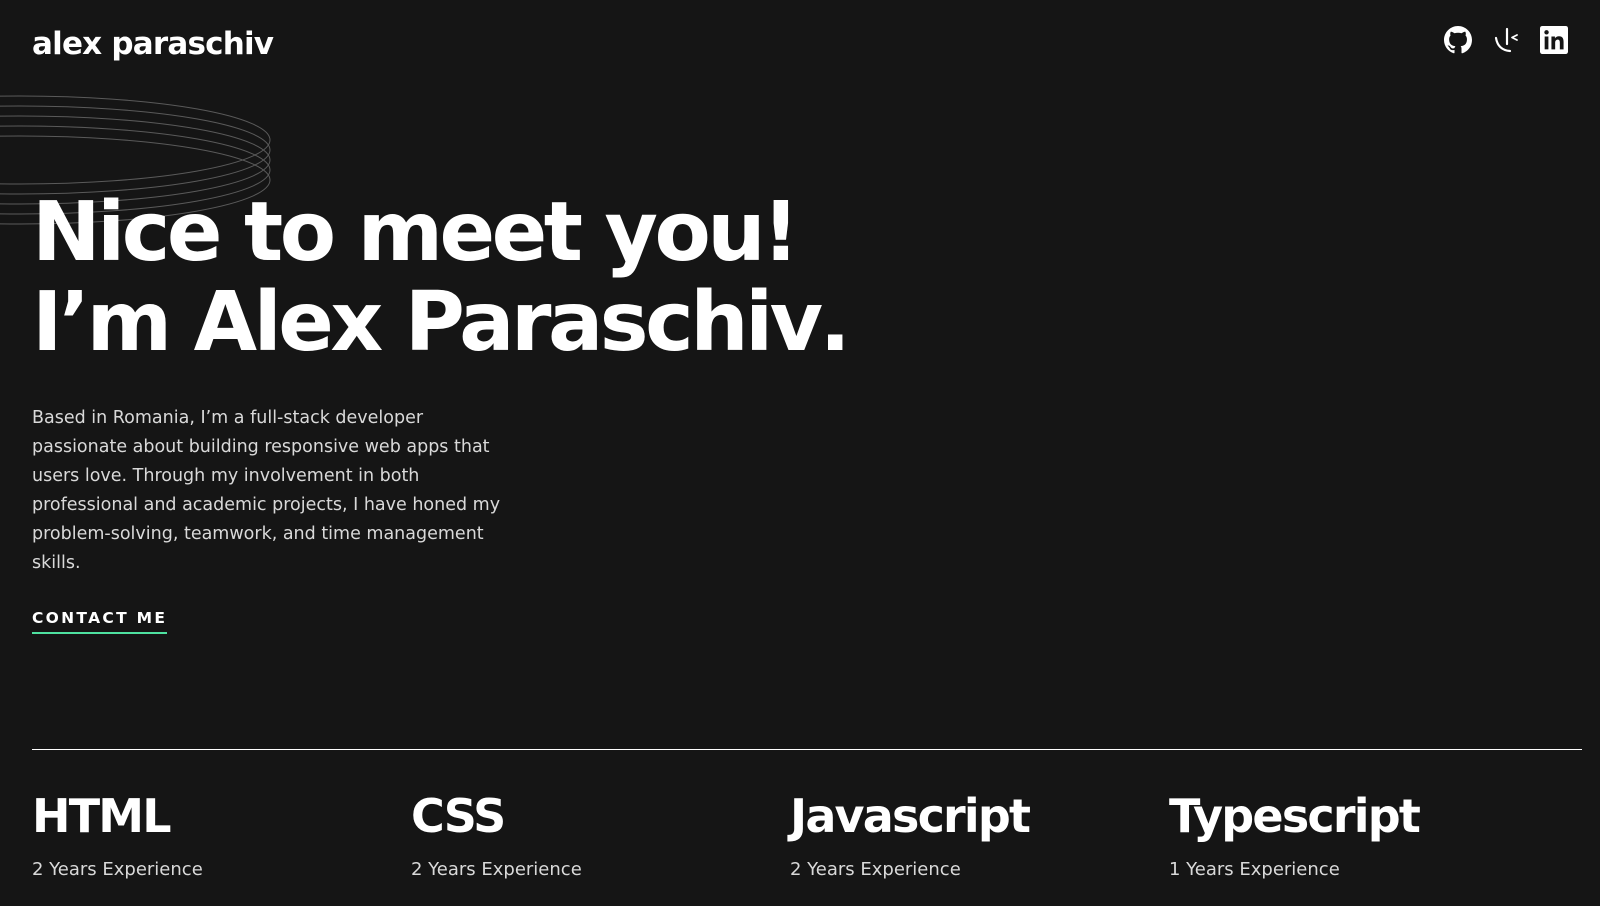 The image size is (1600, 906). What do you see at coordinates (600, 836) in the screenshot?
I see `skill-item: CSS 2 Years Experience` at bounding box center [600, 836].